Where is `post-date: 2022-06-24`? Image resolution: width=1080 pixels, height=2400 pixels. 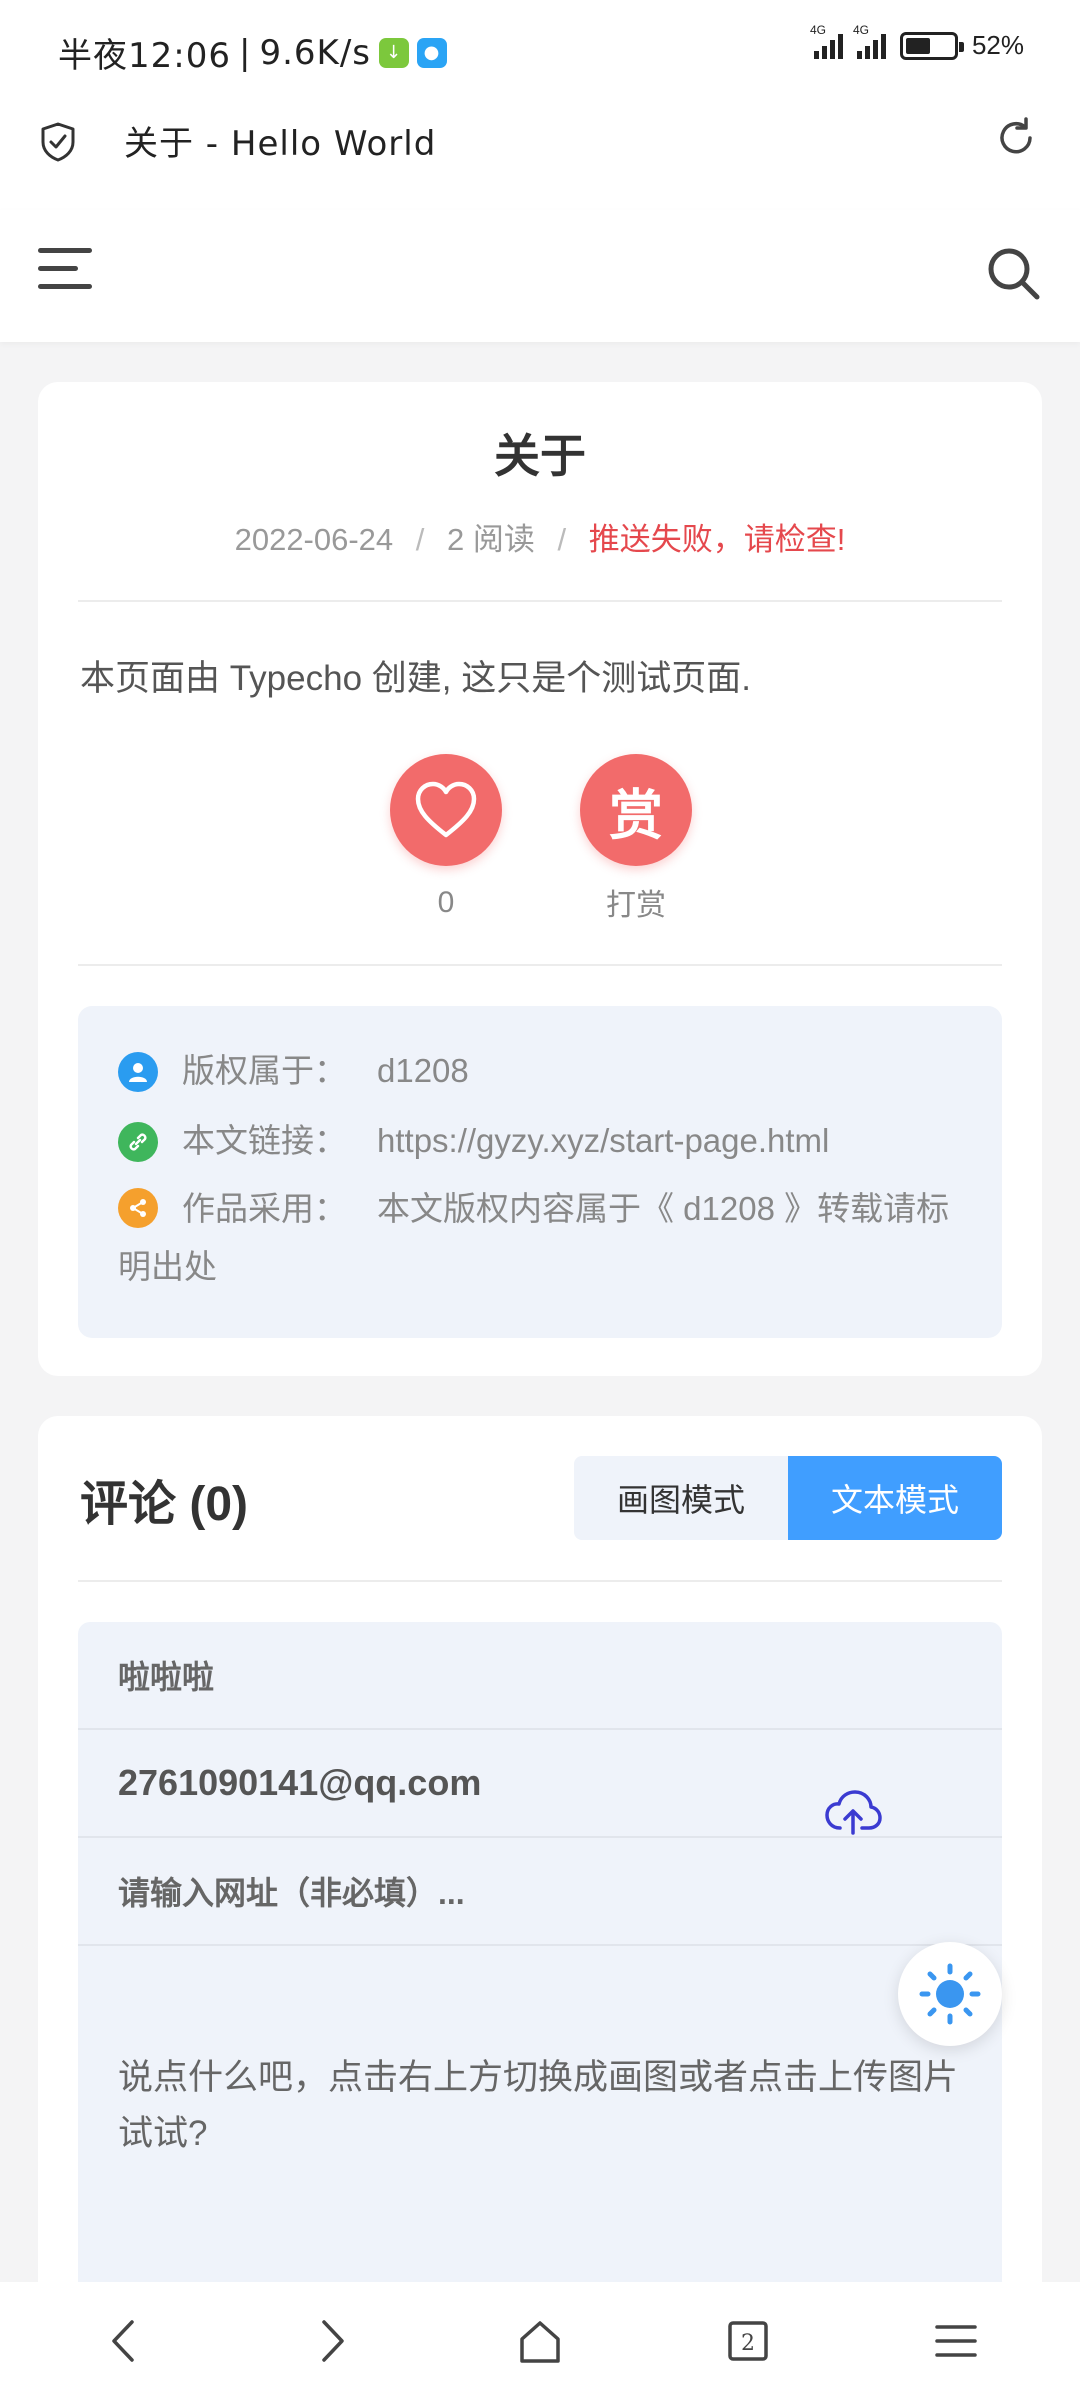 post-date: 2022-06-24 is located at coordinates (314, 539).